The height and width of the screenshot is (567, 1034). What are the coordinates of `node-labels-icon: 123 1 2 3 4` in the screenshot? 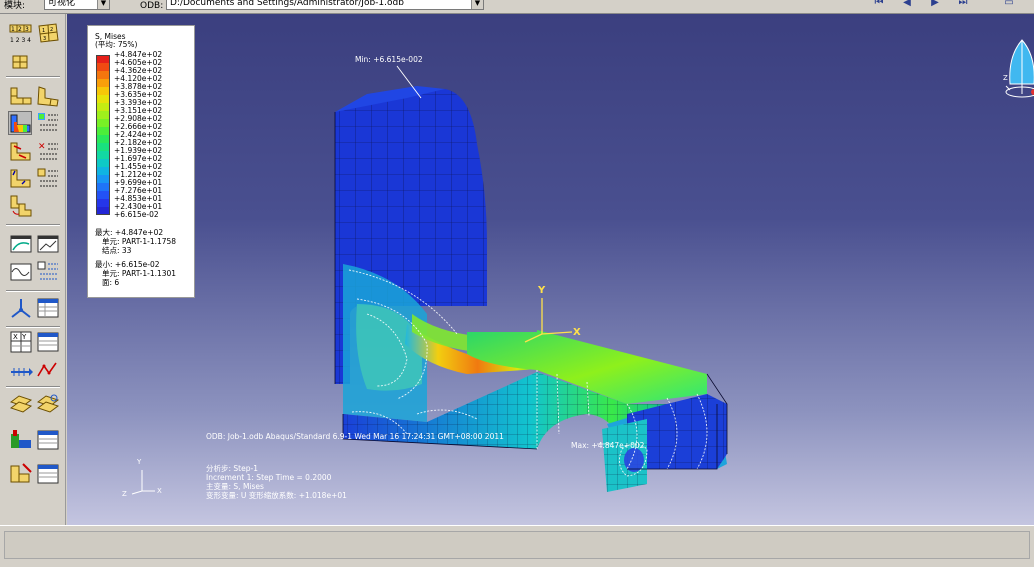 It's located at (21, 34).